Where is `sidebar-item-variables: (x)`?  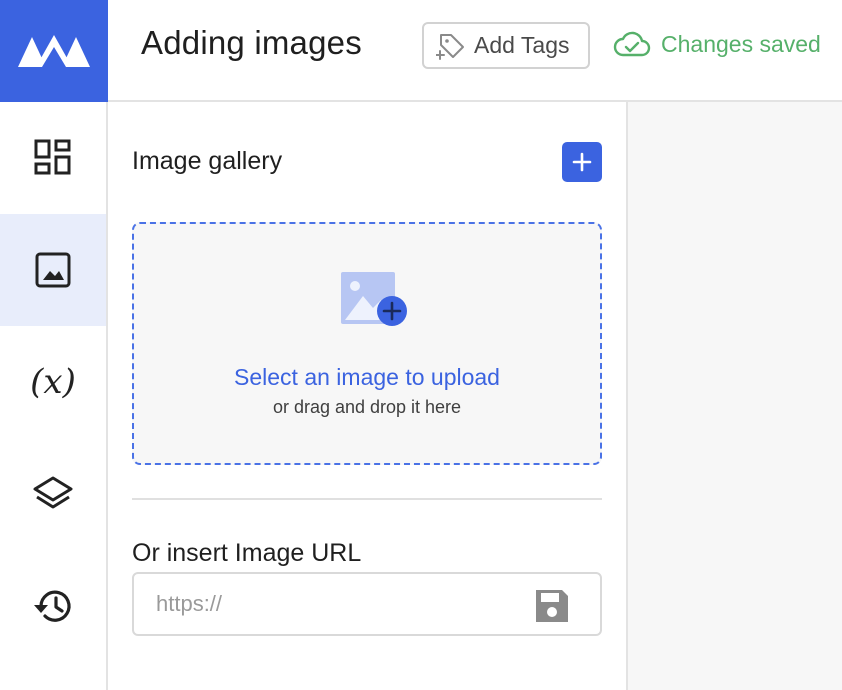 sidebar-item-variables: (x) is located at coordinates (53, 382).